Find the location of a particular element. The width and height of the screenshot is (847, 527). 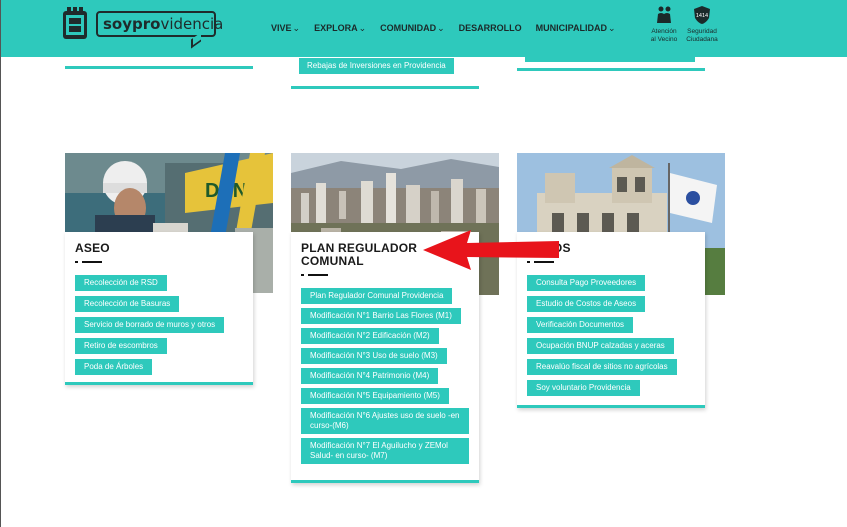

nav-vive: VIVE⌄ is located at coordinates (285, 28).